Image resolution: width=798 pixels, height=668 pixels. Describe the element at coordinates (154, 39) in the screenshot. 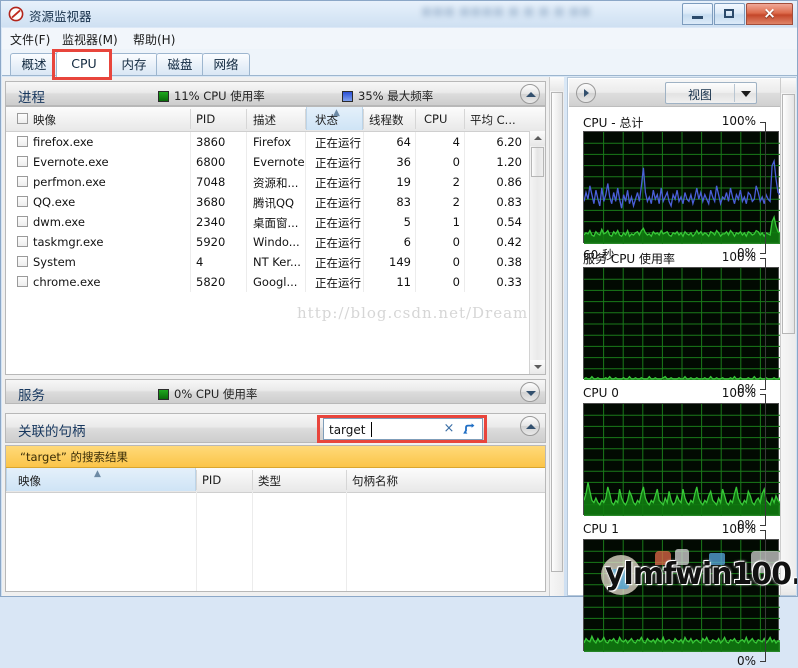

I see `menu-help: 帮助(H)` at that location.